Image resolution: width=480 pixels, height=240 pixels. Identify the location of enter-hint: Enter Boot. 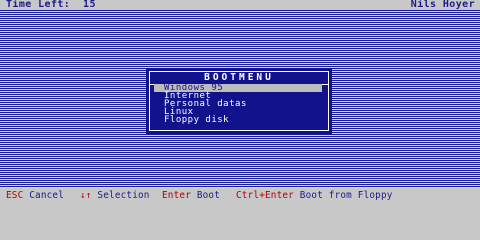
(191, 196).